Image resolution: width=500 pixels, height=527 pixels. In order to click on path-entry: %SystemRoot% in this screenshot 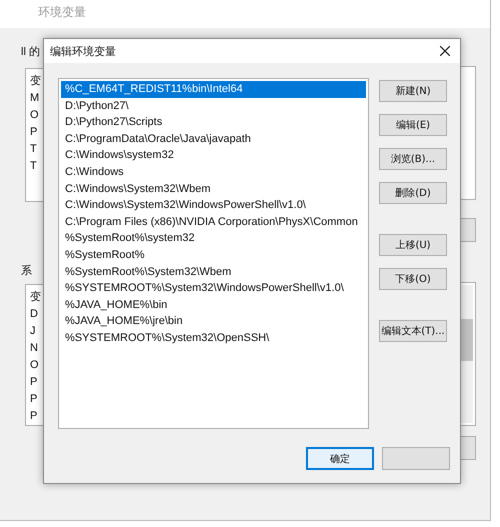, I will do `click(213, 255)`.